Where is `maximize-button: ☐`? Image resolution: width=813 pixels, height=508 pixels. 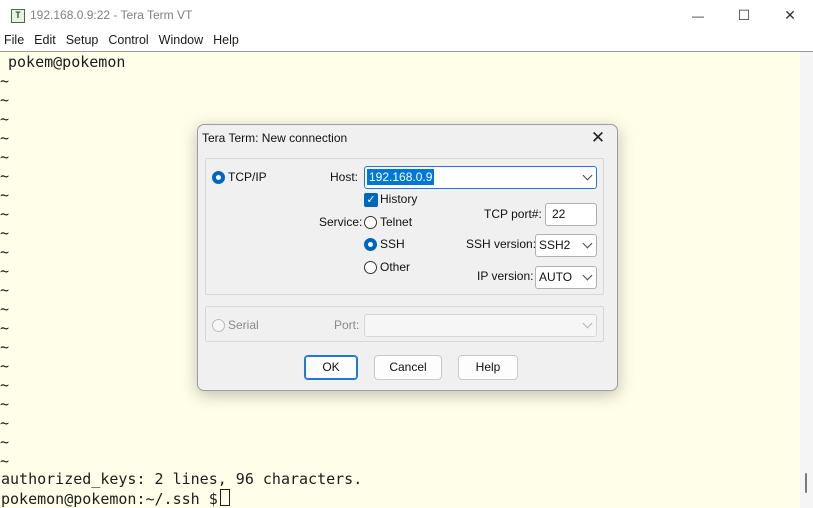
maximize-button: ☐ is located at coordinates (744, 15).